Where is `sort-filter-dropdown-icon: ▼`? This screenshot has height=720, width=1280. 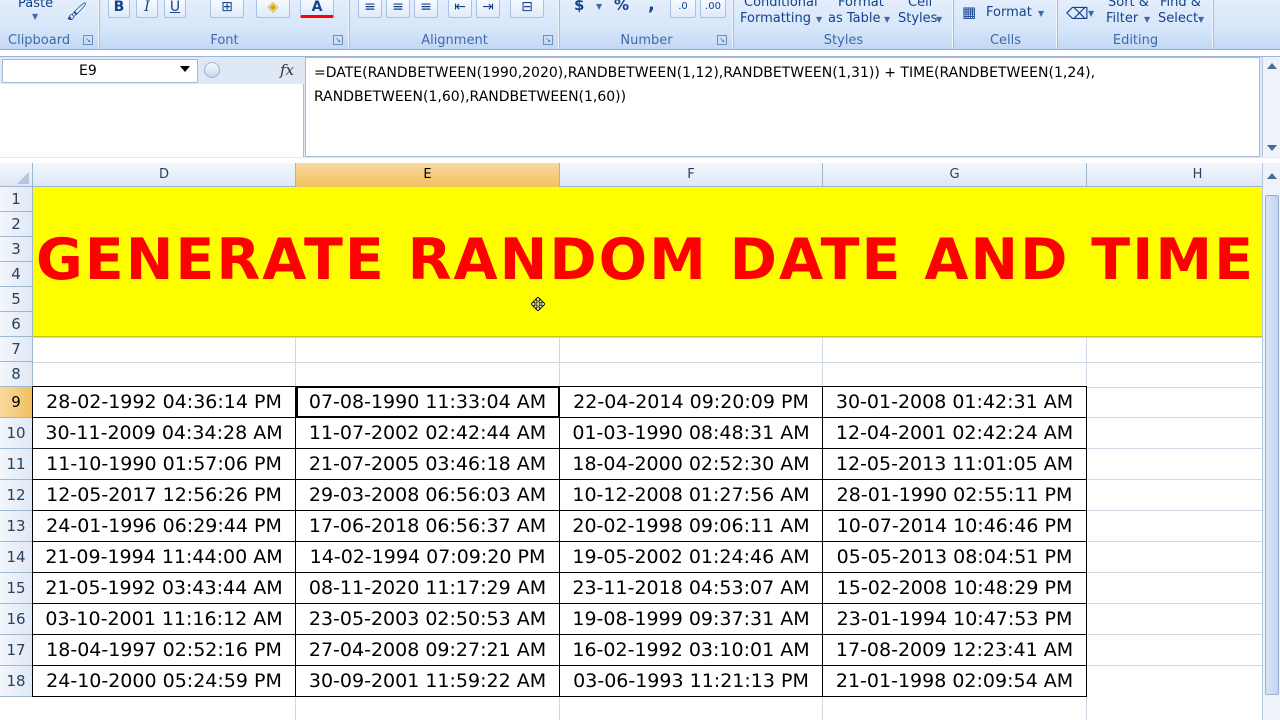 sort-filter-dropdown-icon: ▼ is located at coordinates (1147, 19).